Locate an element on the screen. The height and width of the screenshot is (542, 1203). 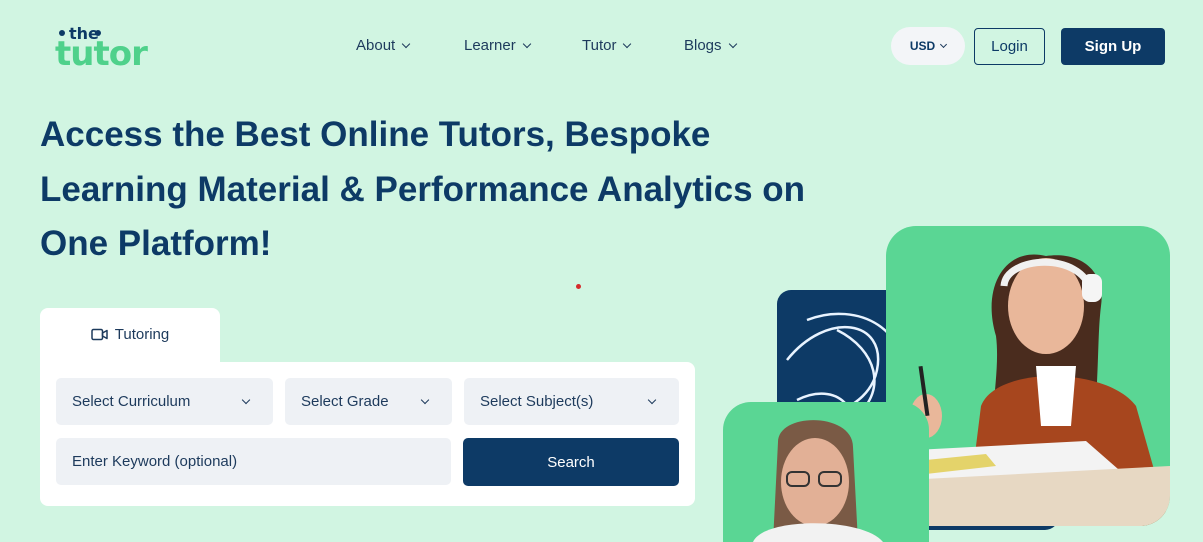
nav-about-label: About is located at coordinates (376, 45).